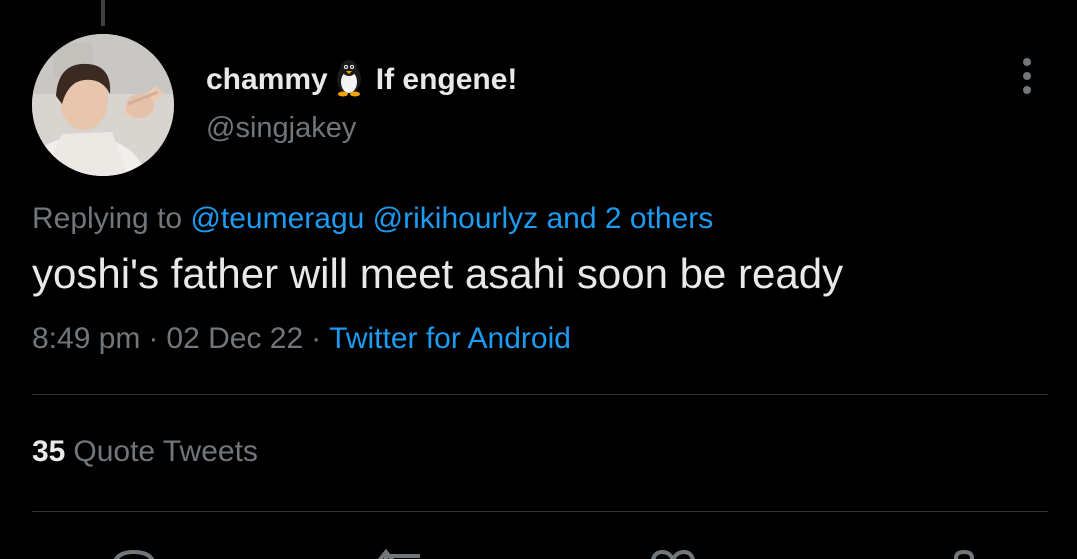  What do you see at coordinates (165, 451) in the screenshot?
I see `quote-label: Quote Tweets` at bounding box center [165, 451].